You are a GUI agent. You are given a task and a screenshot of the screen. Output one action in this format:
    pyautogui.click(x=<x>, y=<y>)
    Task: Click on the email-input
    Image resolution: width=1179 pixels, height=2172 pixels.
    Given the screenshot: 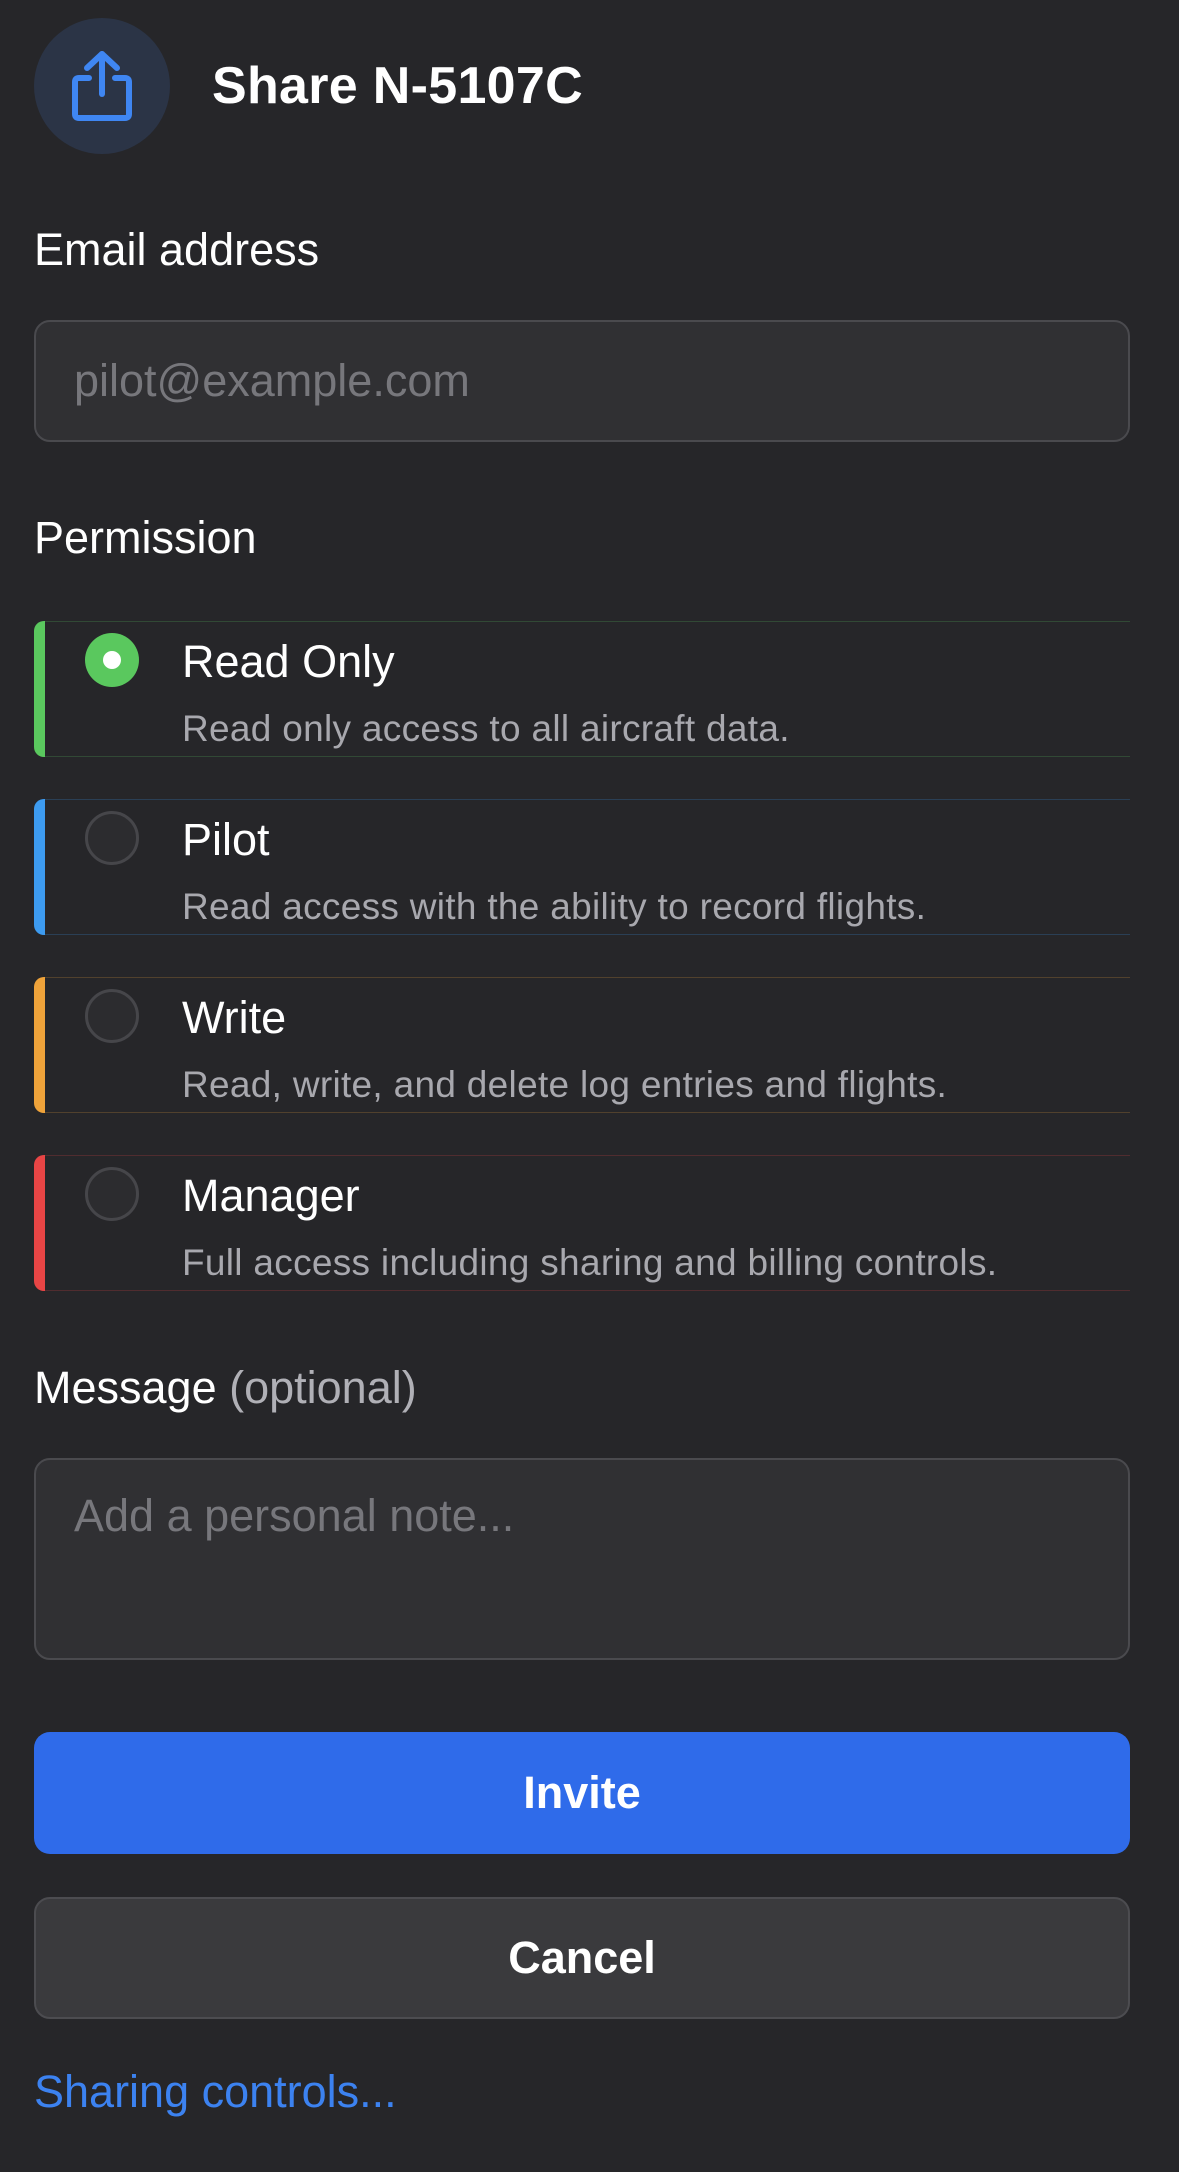 What is the action you would take?
    pyautogui.click(x=582, y=381)
    